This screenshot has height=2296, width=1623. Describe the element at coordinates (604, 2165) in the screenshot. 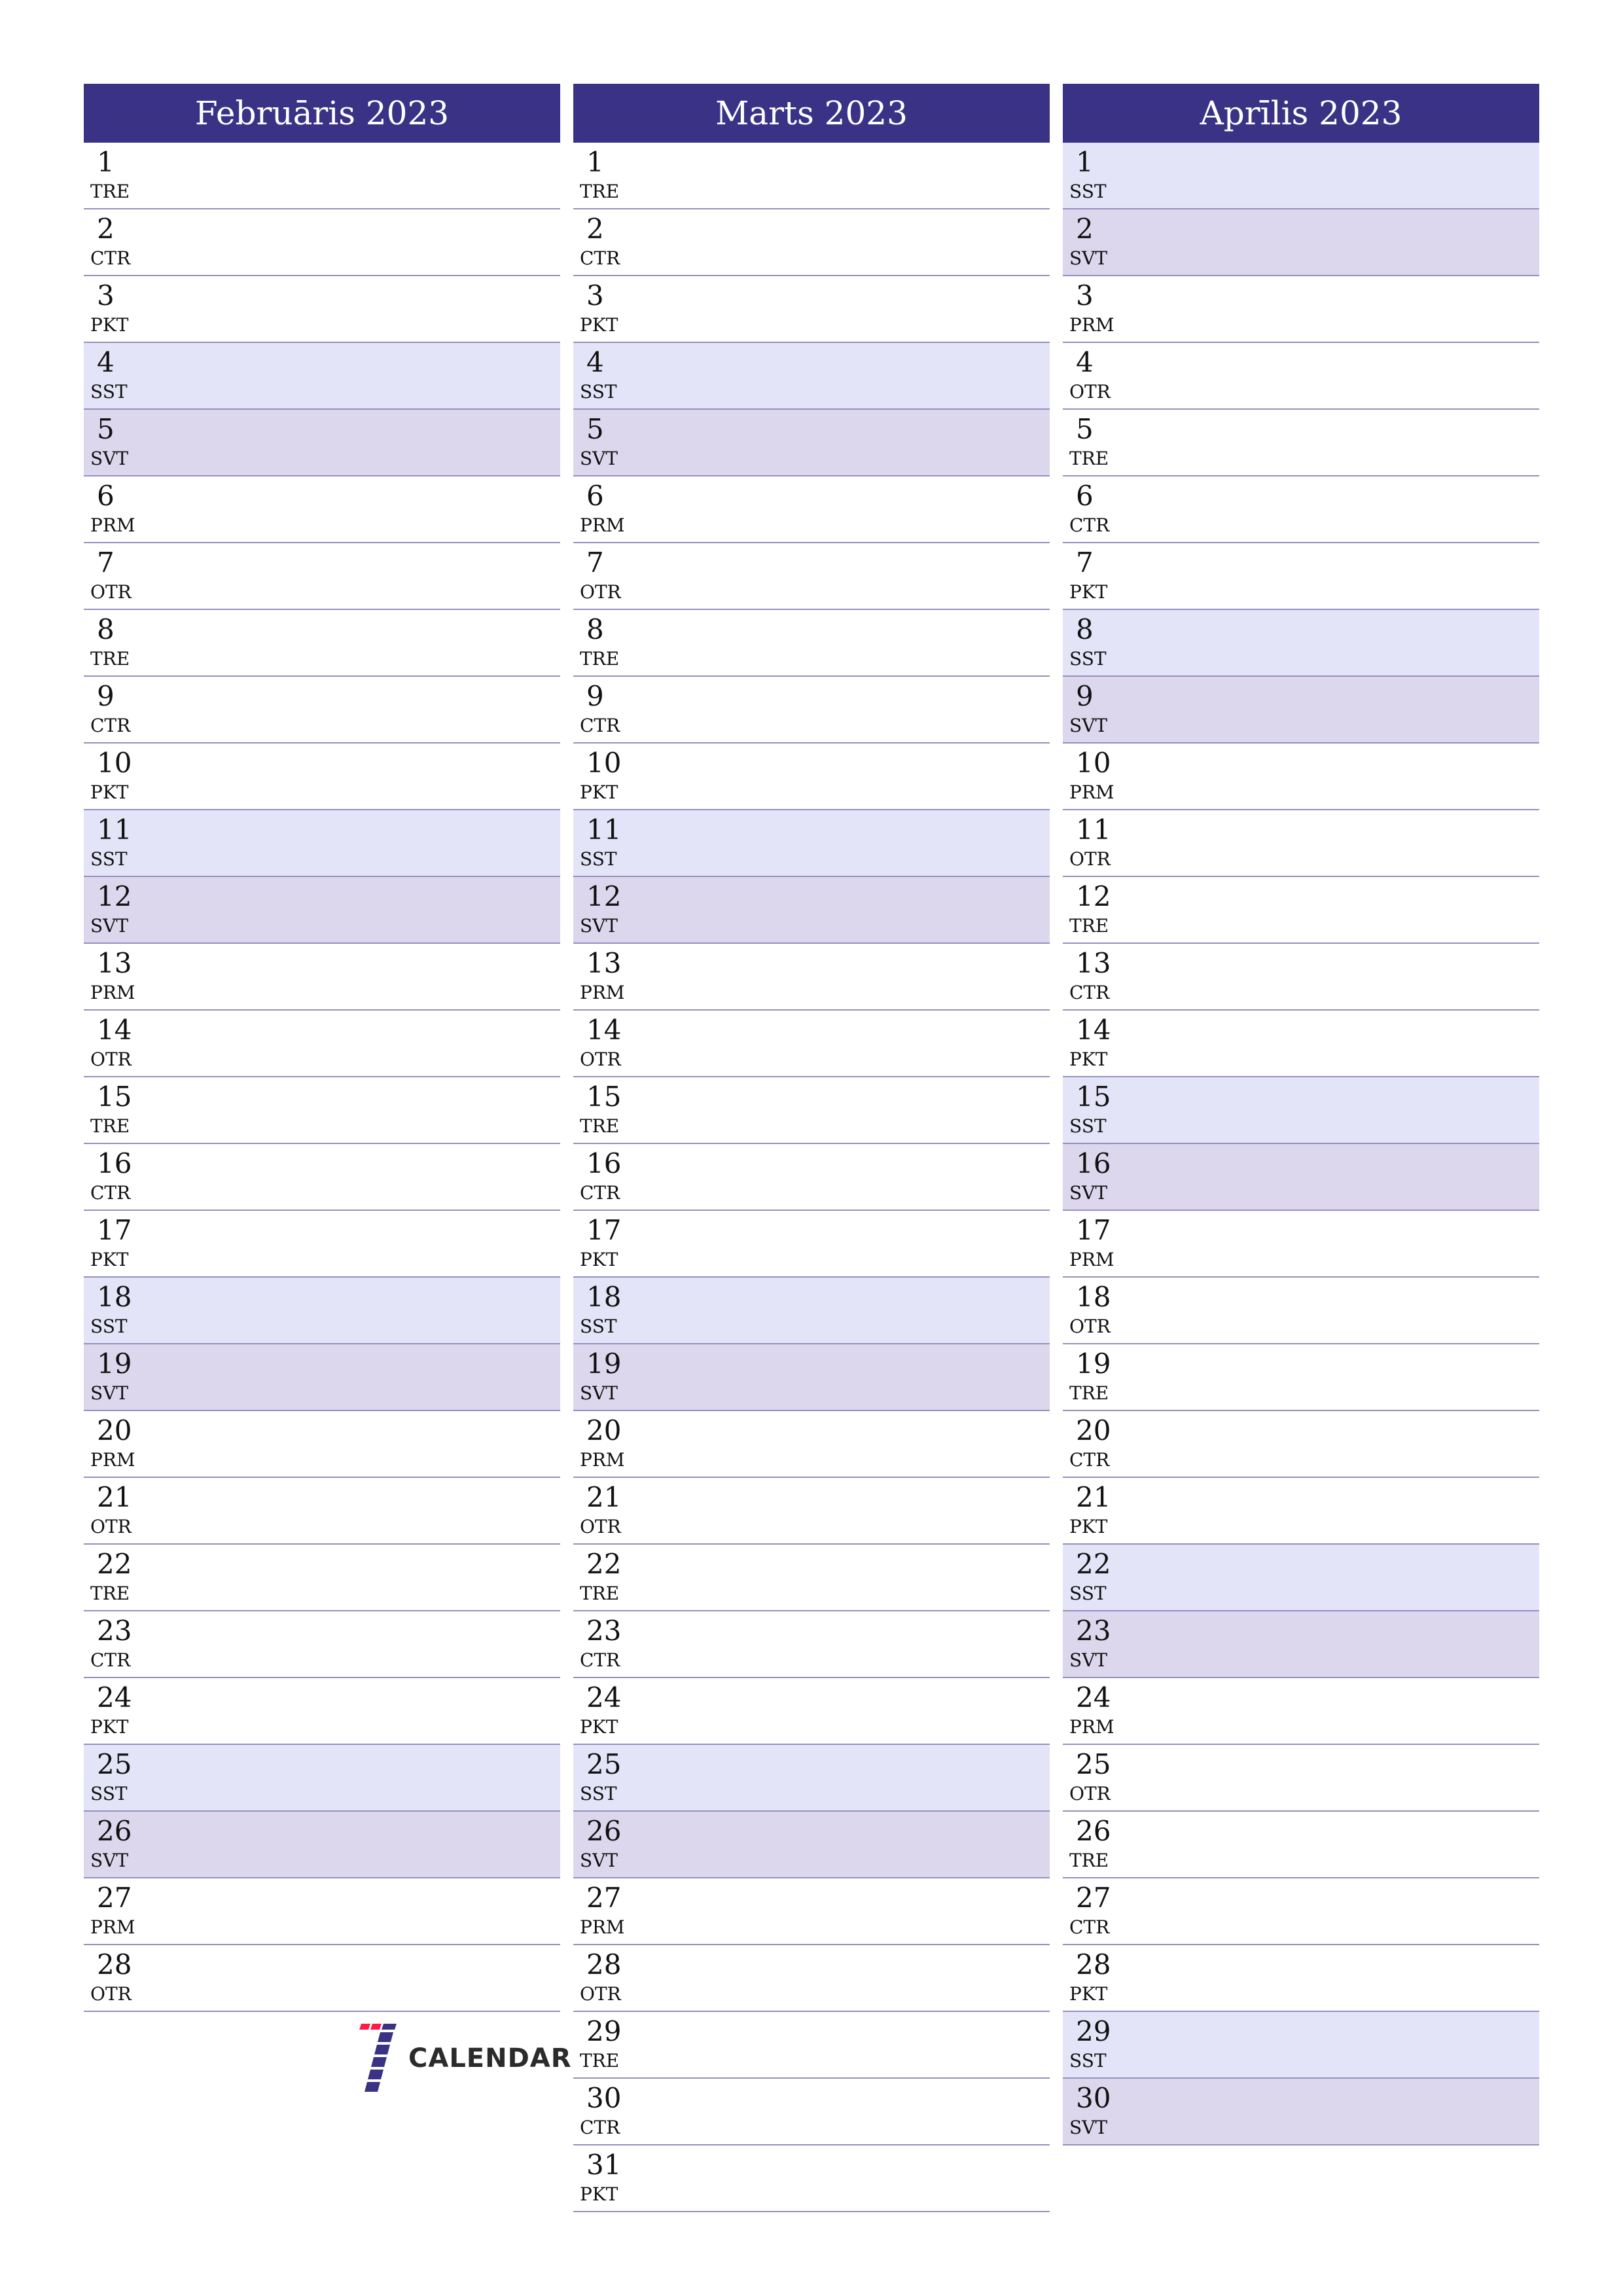

I see `day-number: 31` at that location.